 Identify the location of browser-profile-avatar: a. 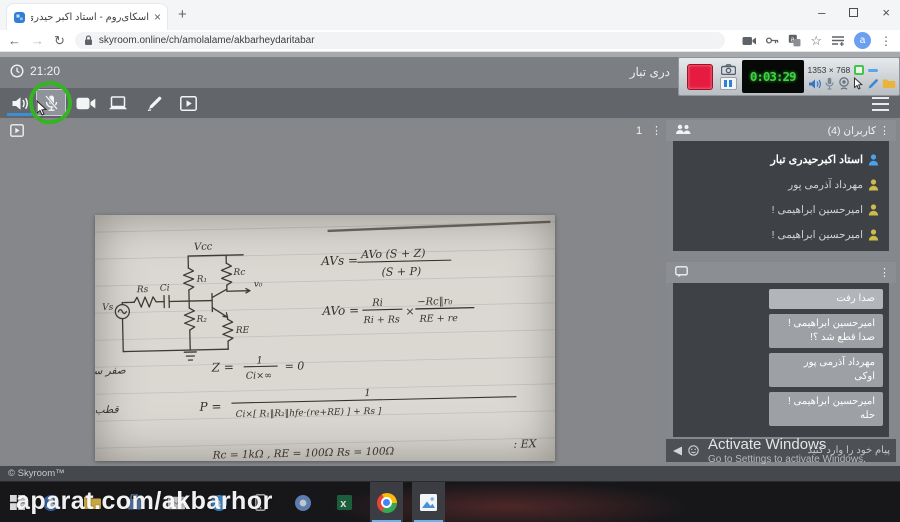
(862, 40).